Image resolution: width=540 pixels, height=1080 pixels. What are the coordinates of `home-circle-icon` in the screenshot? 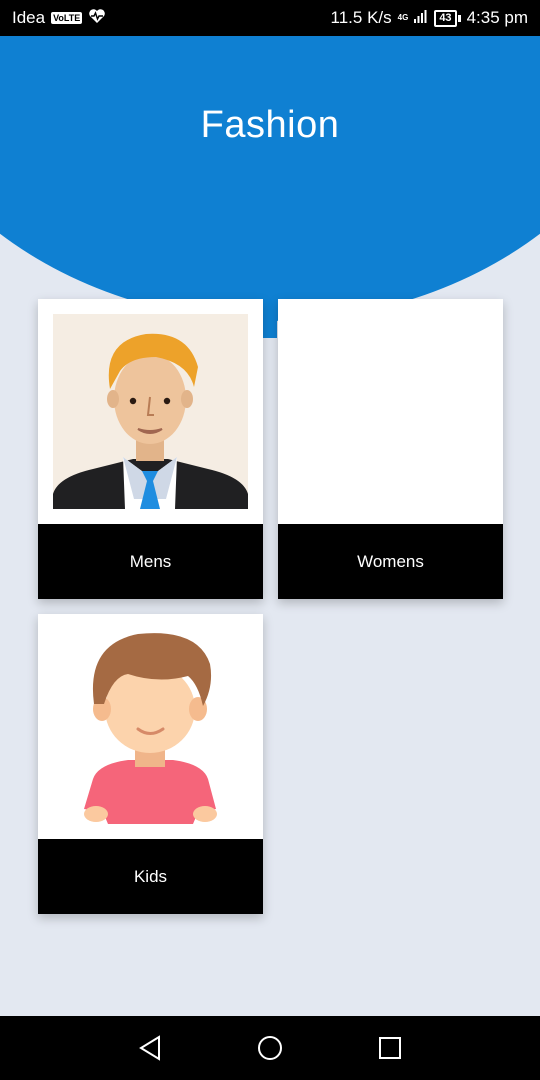 It's located at (270, 1048).